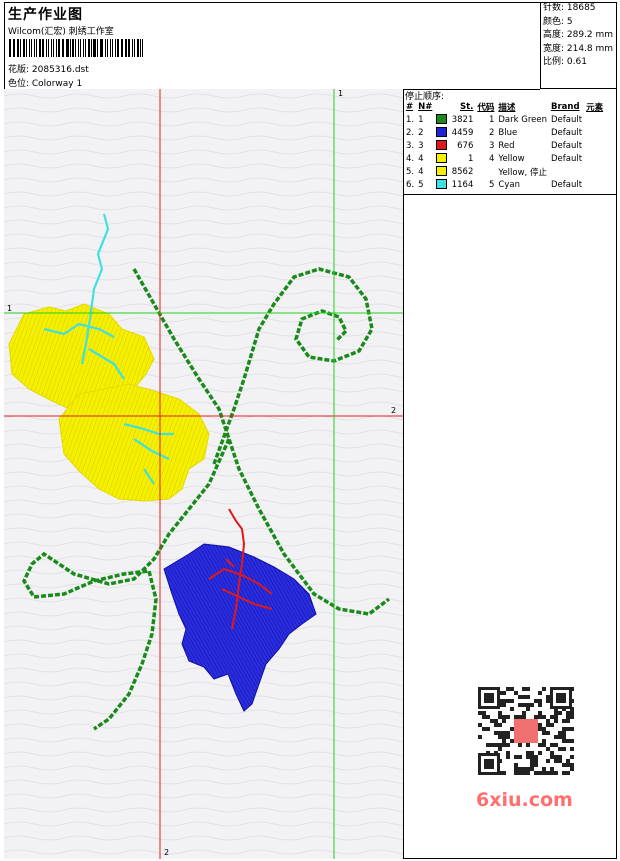 This screenshot has width=620, height=861. I want to click on stitch-count-value: 676, so click(465, 145).